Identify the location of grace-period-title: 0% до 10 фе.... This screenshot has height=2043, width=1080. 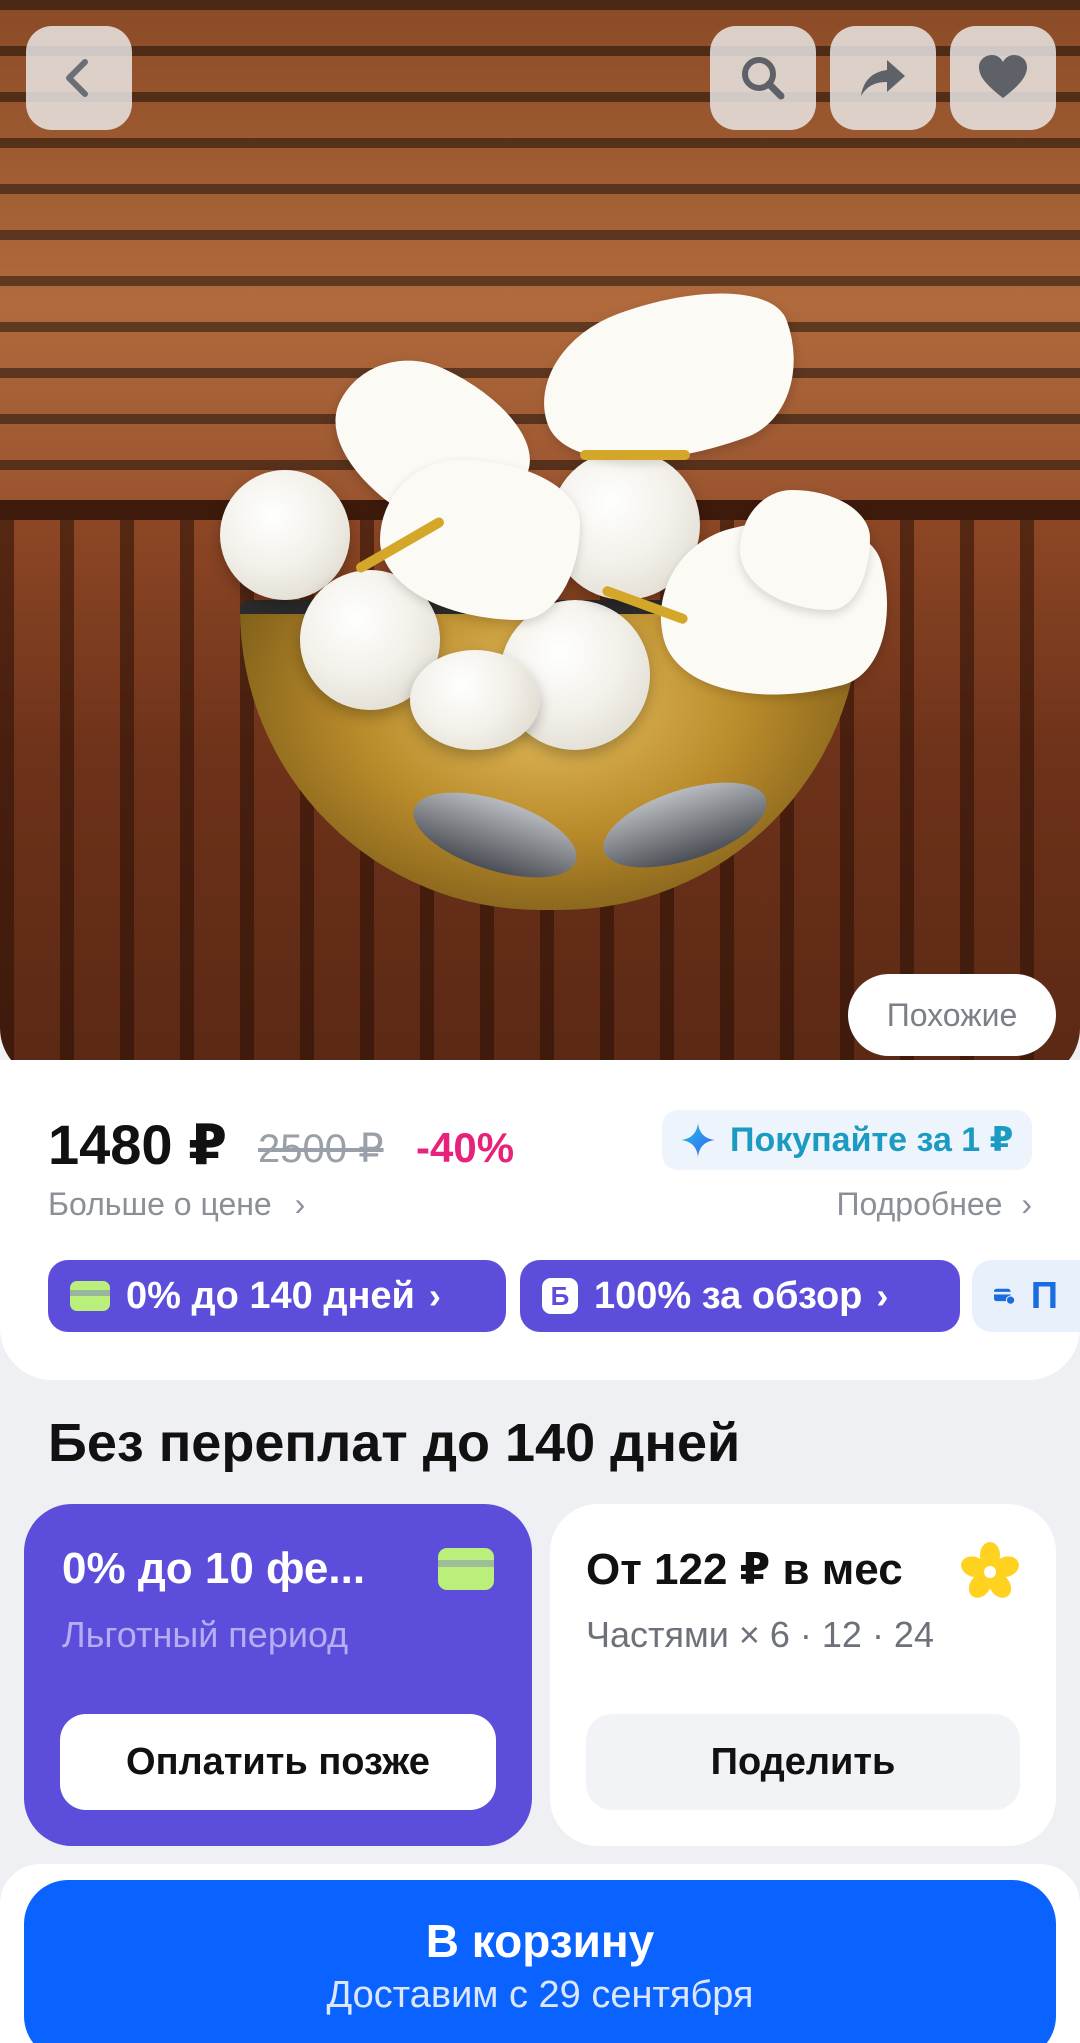
(214, 1568).